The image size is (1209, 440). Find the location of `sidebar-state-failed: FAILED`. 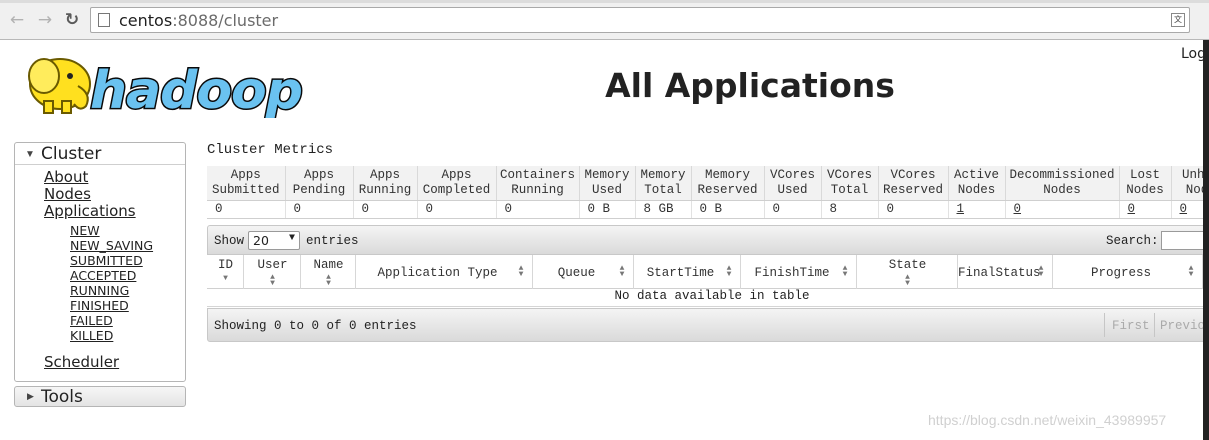

sidebar-state-failed: FAILED is located at coordinates (91, 320).